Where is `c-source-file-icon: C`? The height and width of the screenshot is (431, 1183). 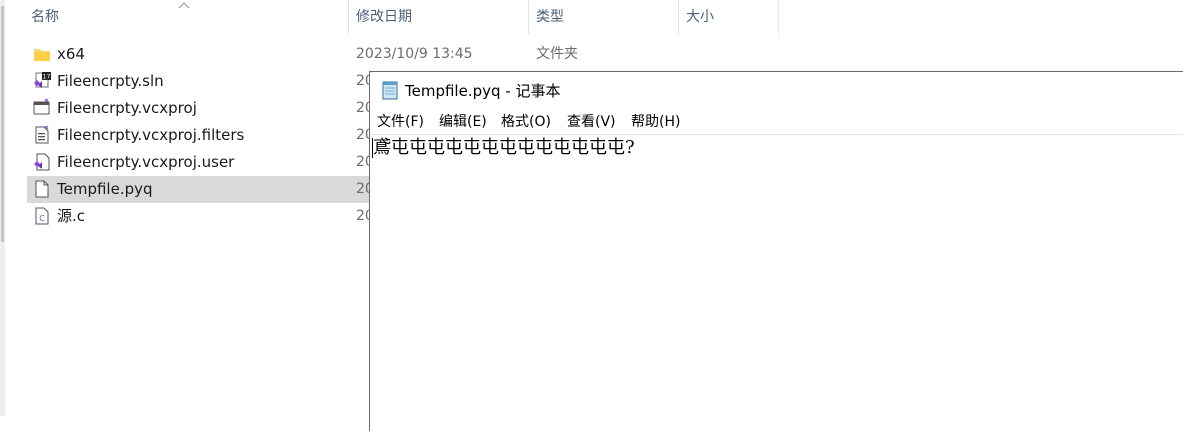
c-source-file-icon: C is located at coordinates (42, 216).